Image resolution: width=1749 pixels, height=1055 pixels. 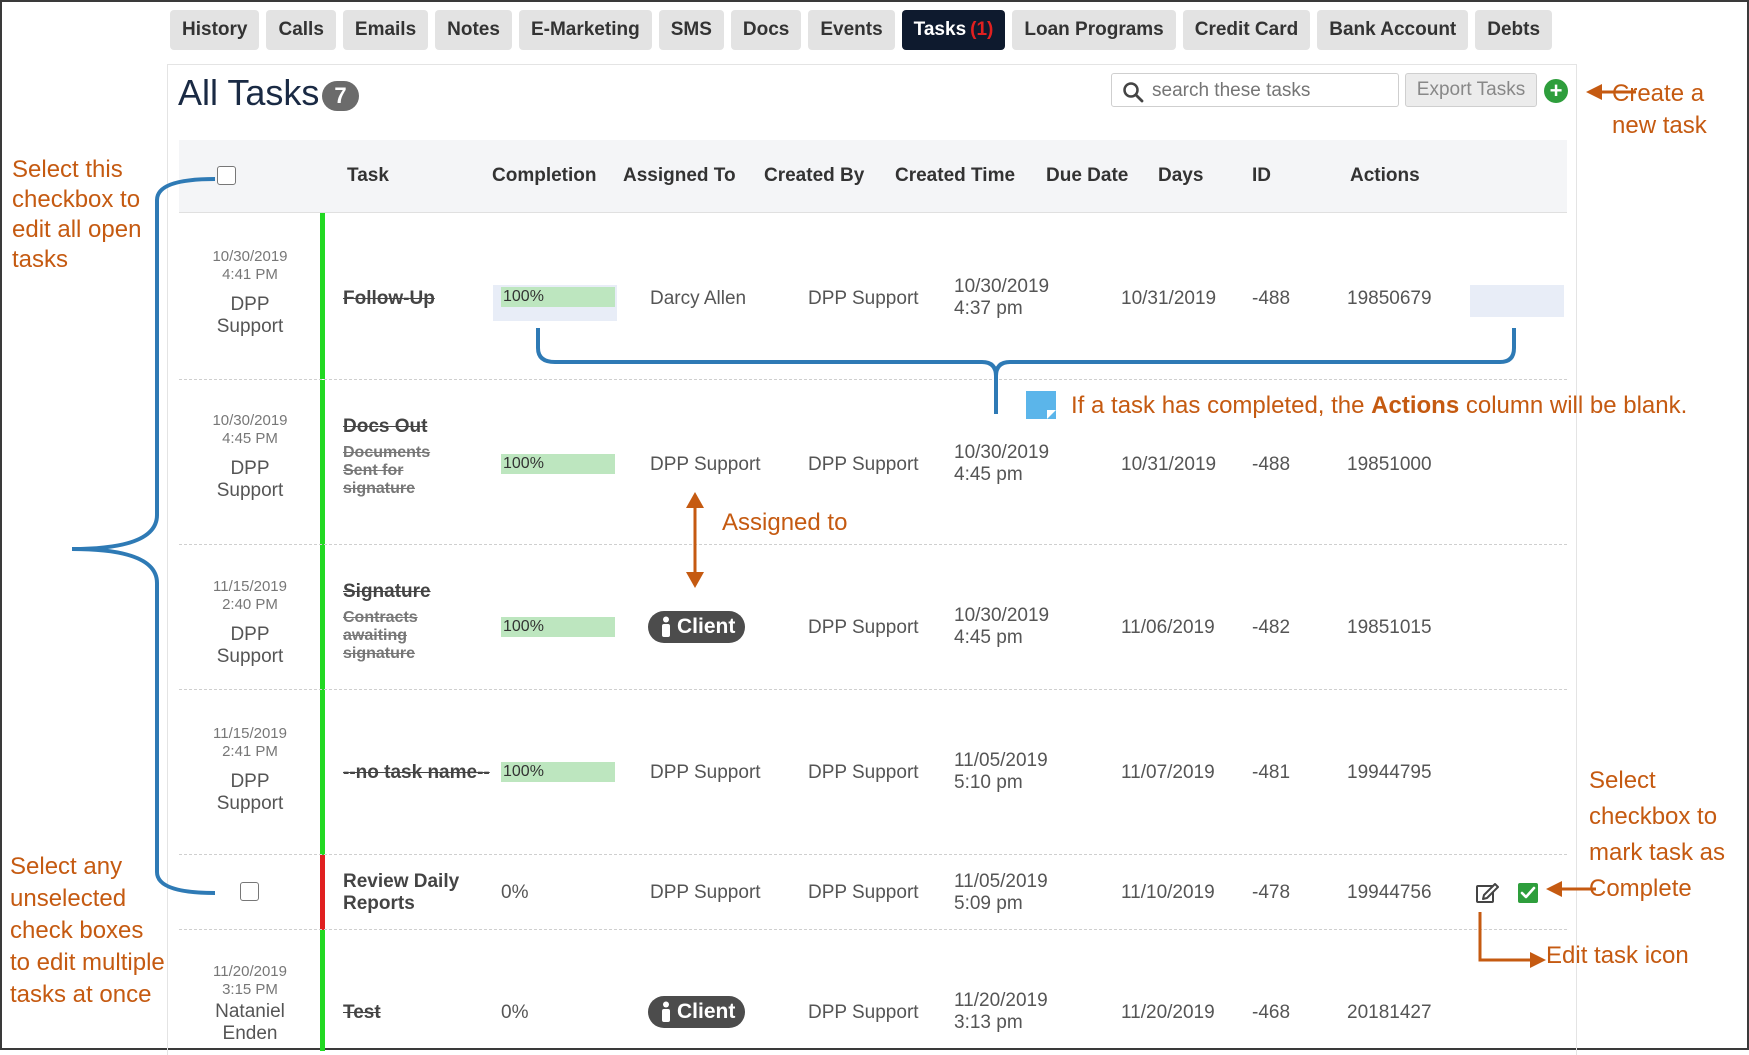 What do you see at coordinates (1538, 960) in the screenshot?
I see `edit-arrow-head` at bounding box center [1538, 960].